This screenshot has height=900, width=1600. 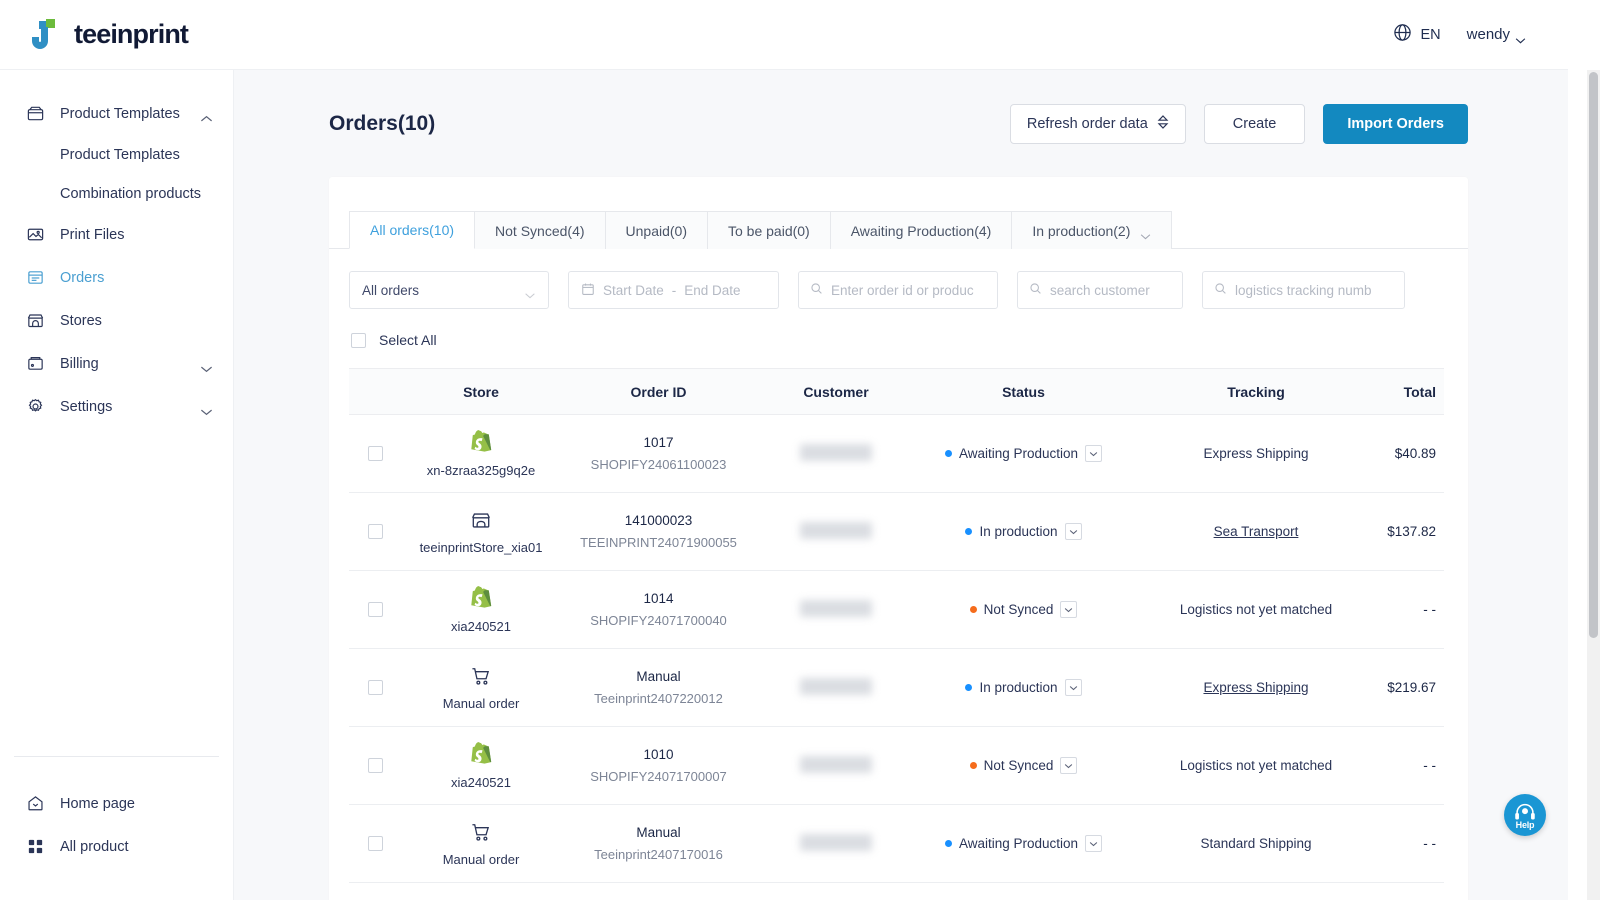 What do you see at coordinates (836, 453) in the screenshot?
I see `customer-cell` at bounding box center [836, 453].